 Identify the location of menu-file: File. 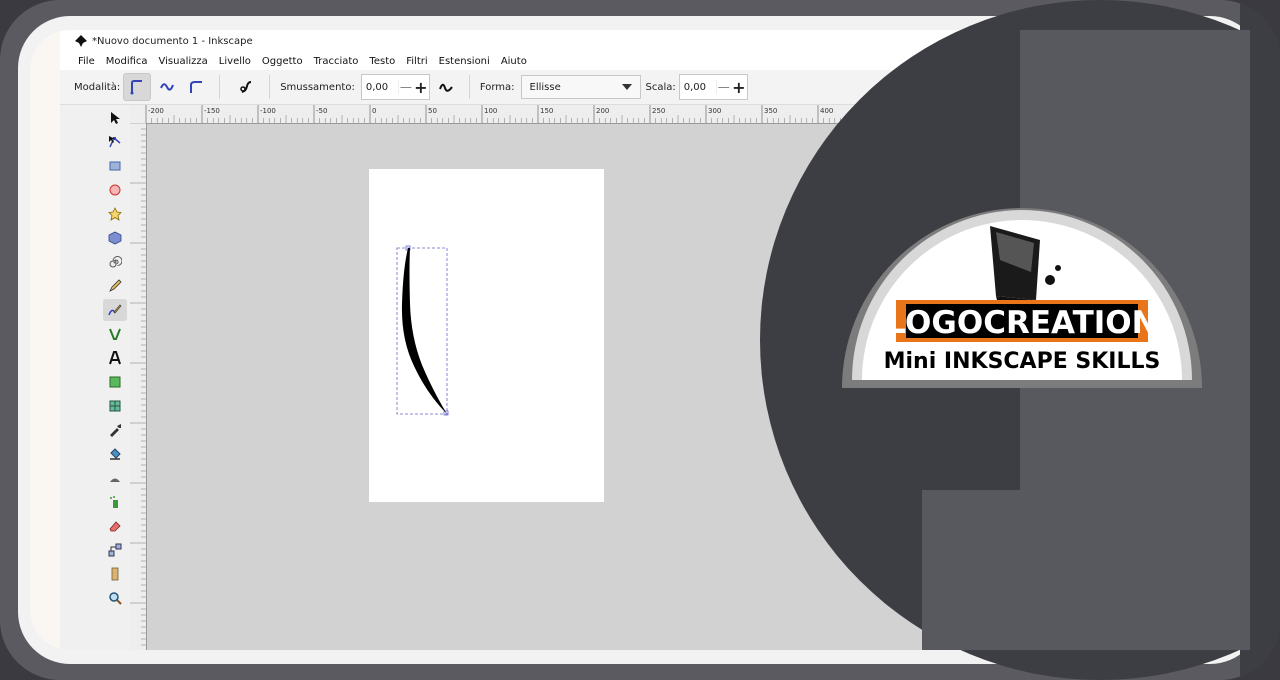
(86, 61).